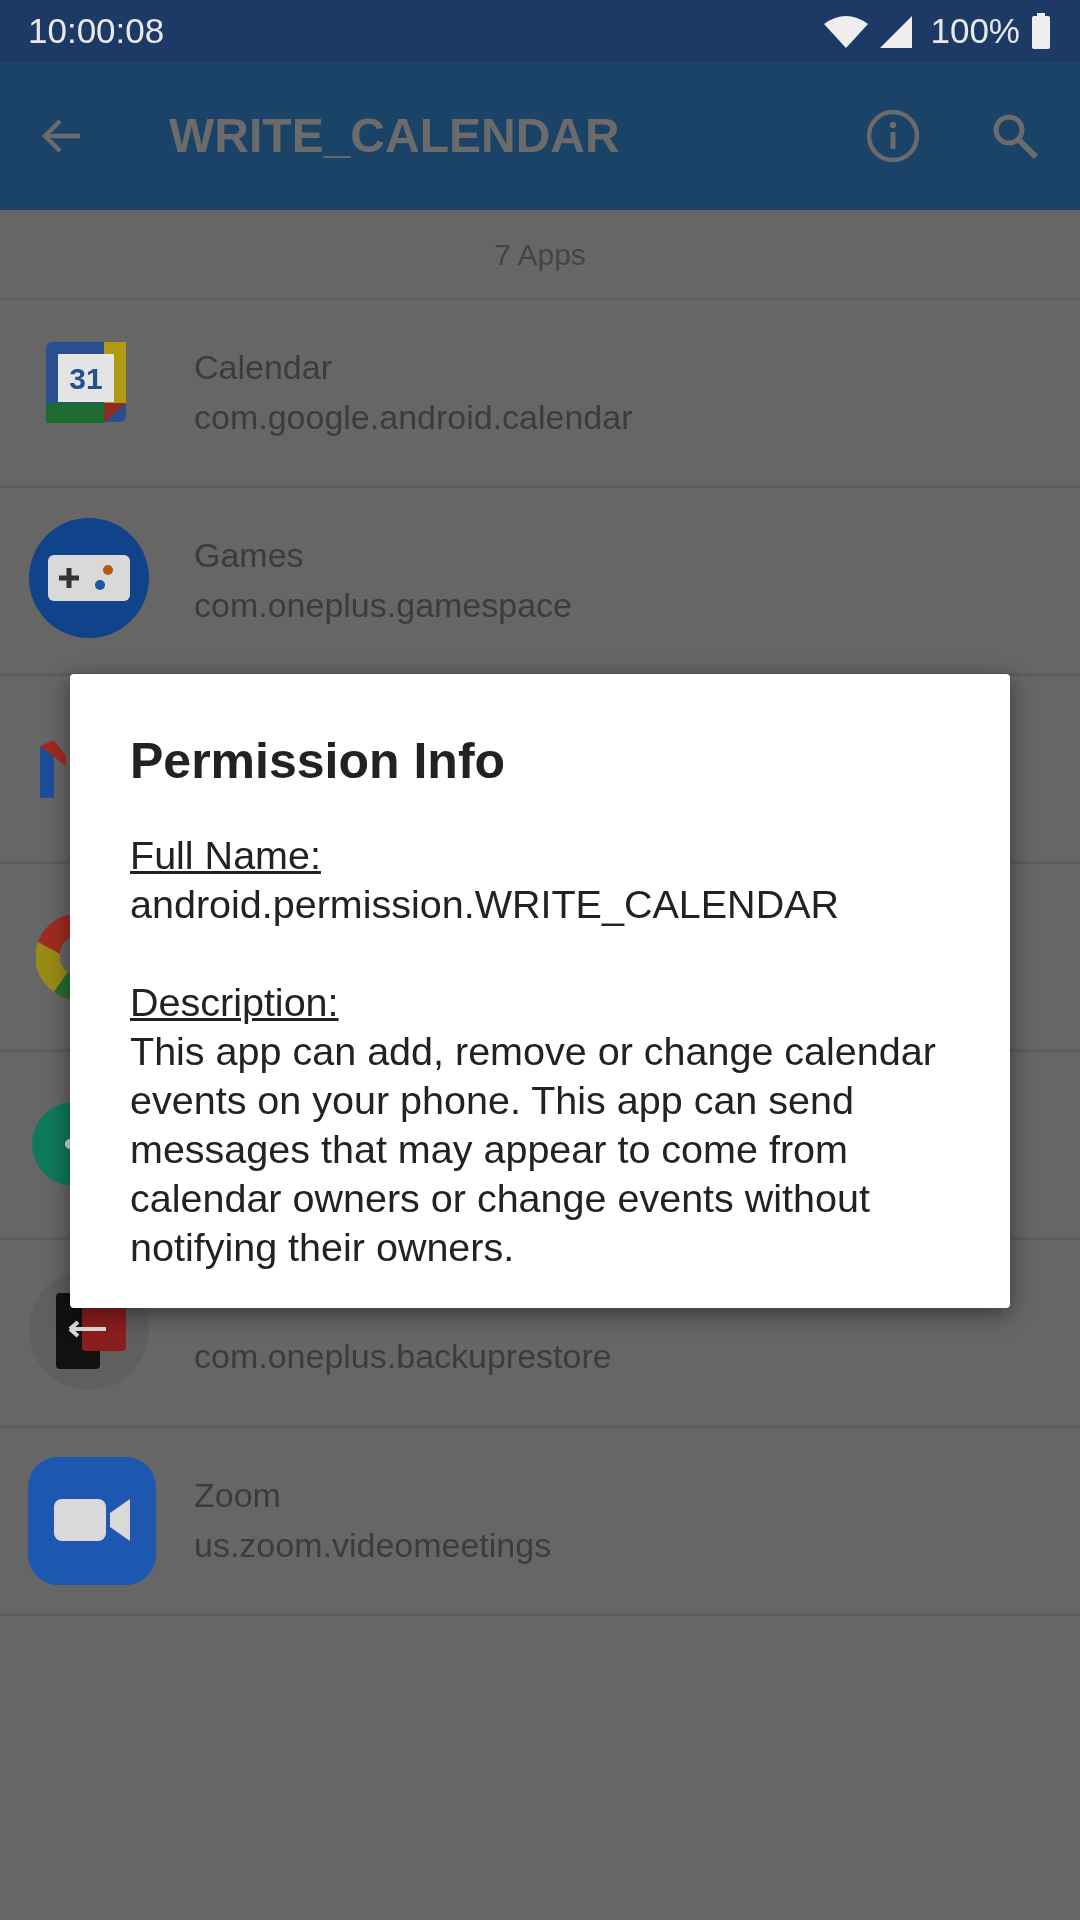 This screenshot has width=1080, height=1920. What do you see at coordinates (485, 904) in the screenshot?
I see `full-name-text: android.permission.WRITE_CALENDAR` at bounding box center [485, 904].